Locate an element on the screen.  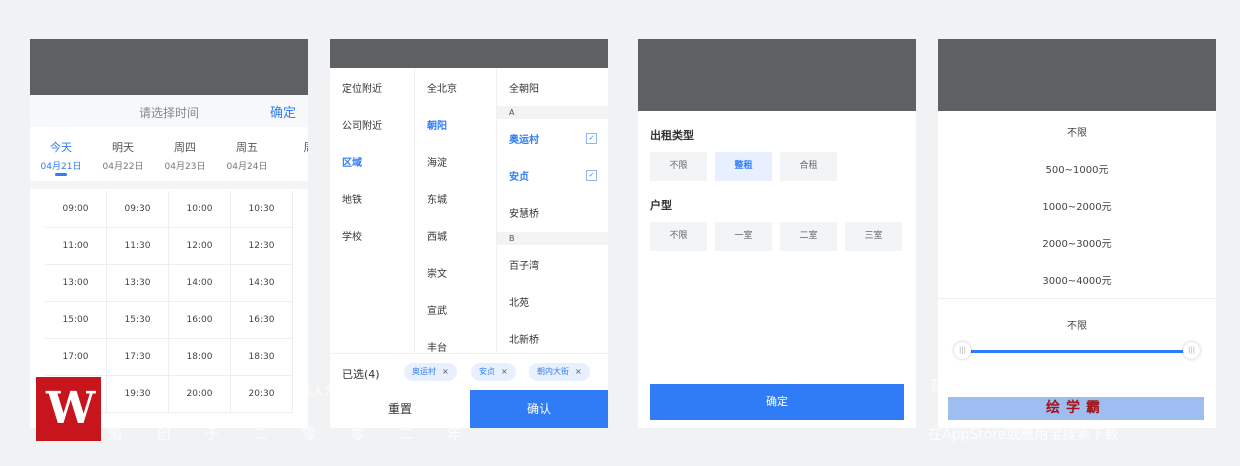
time-slot: 09:00 is located at coordinates (76, 209).